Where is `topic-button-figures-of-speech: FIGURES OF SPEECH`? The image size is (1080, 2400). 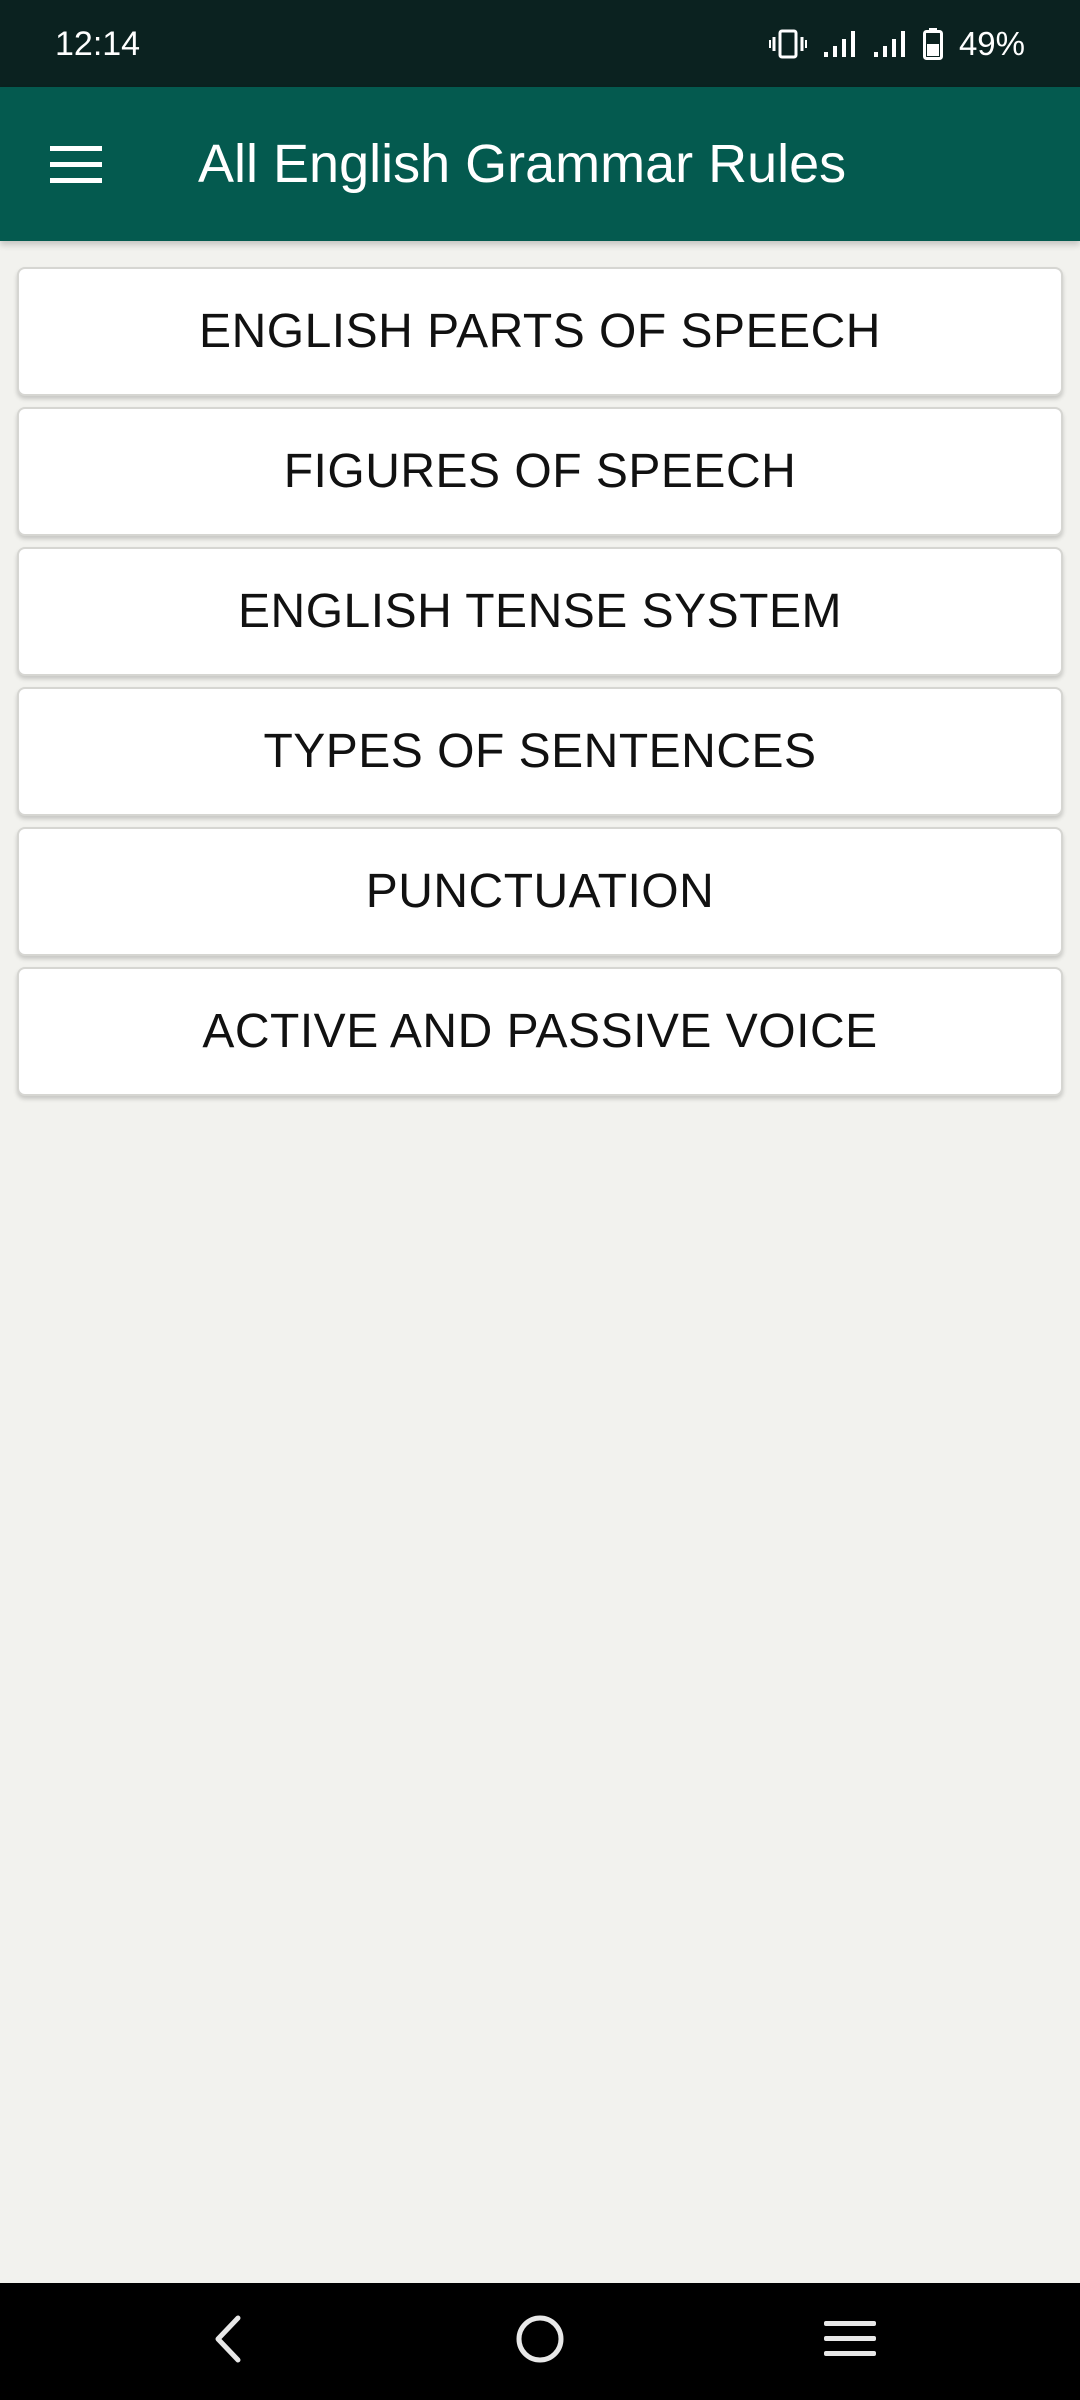
topic-button-figures-of-speech: FIGURES OF SPEECH is located at coordinates (540, 471).